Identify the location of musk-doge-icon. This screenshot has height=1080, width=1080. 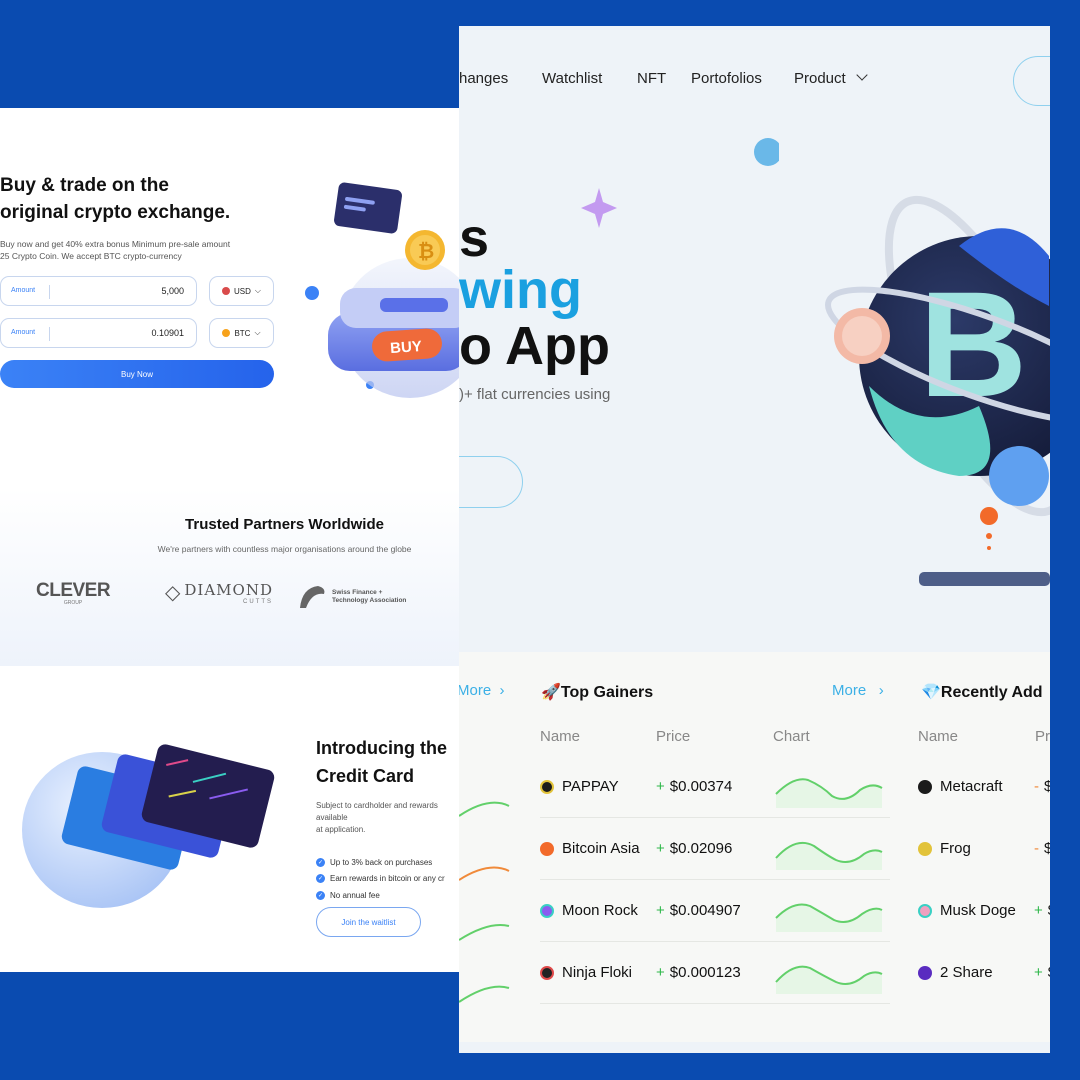
(925, 911).